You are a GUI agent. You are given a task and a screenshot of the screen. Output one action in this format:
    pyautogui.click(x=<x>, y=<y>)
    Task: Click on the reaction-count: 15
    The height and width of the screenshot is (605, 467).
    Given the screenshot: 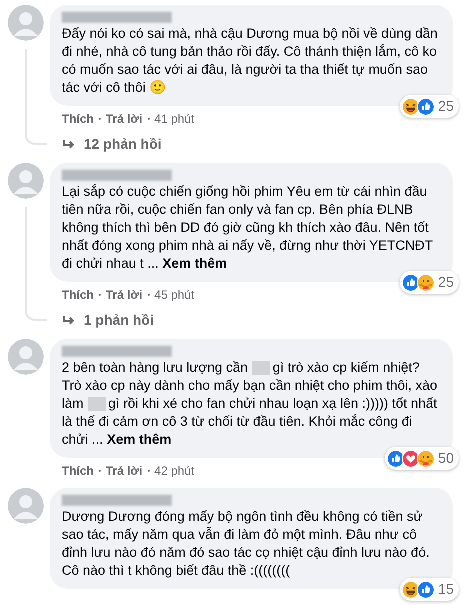 What is the action you would take?
    pyautogui.click(x=446, y=589)
    